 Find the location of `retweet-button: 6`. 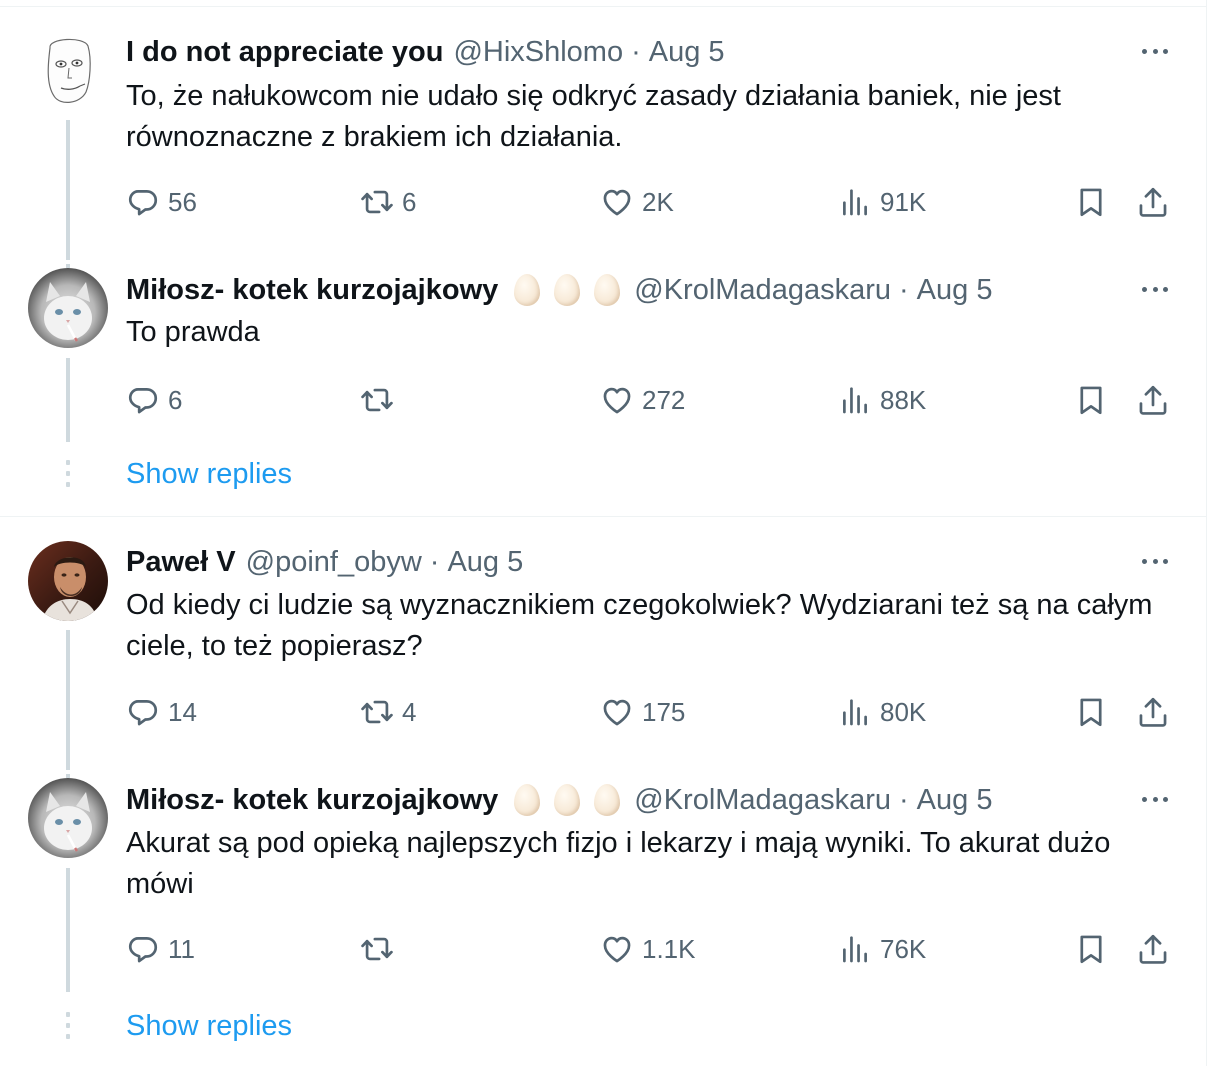

retweet-button: 6 is located at coordinates (388, 202).